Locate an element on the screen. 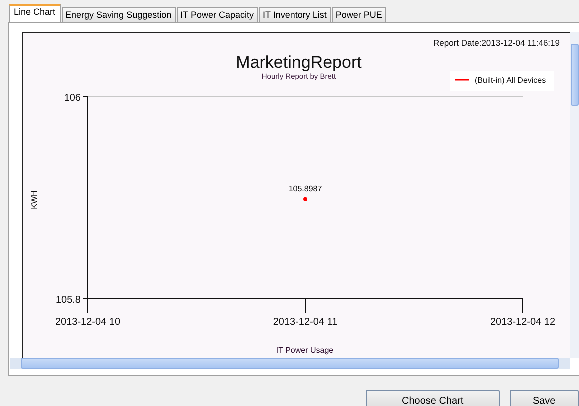  tab: Line Chart is located at coordinates (35, 13).